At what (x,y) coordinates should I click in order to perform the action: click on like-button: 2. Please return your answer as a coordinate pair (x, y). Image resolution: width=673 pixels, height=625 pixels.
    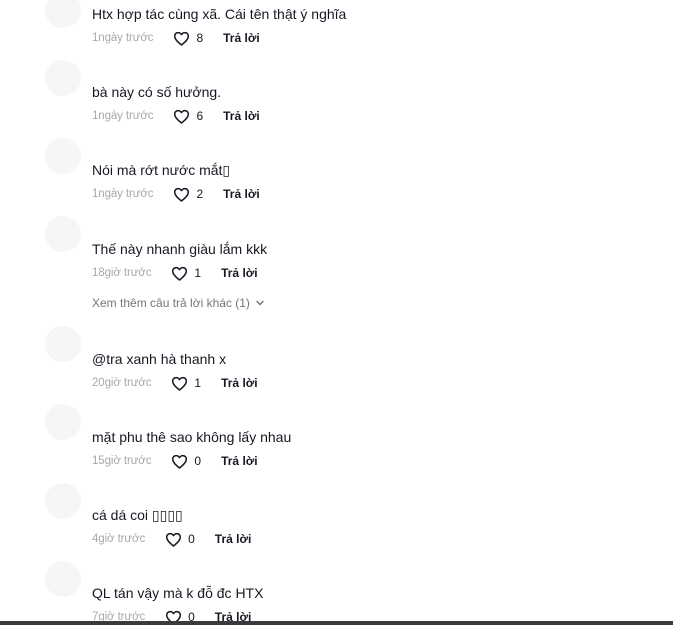
    Looking at the image, I should click on (188, 194).